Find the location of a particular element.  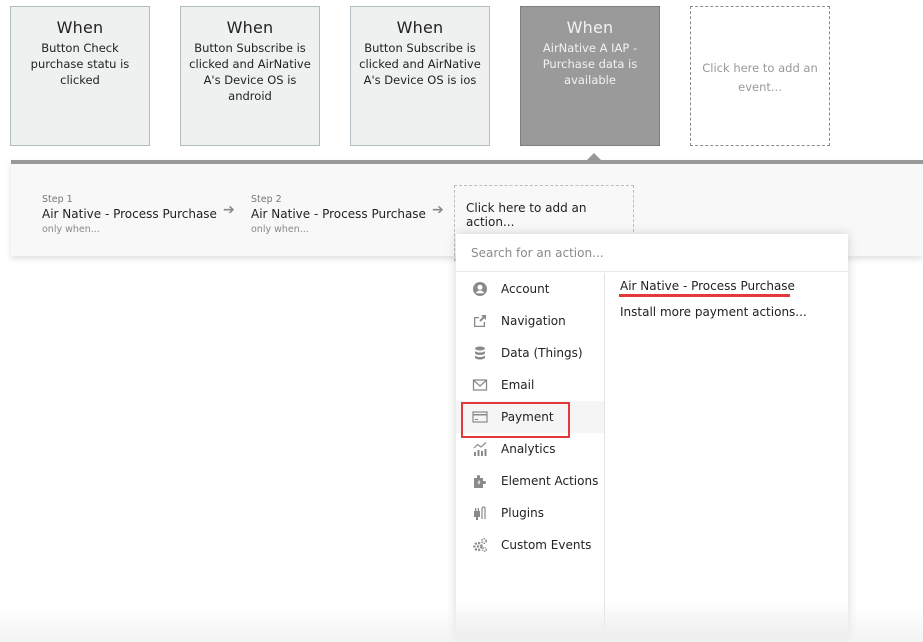

database-icon is located at coordinates (480, 353).